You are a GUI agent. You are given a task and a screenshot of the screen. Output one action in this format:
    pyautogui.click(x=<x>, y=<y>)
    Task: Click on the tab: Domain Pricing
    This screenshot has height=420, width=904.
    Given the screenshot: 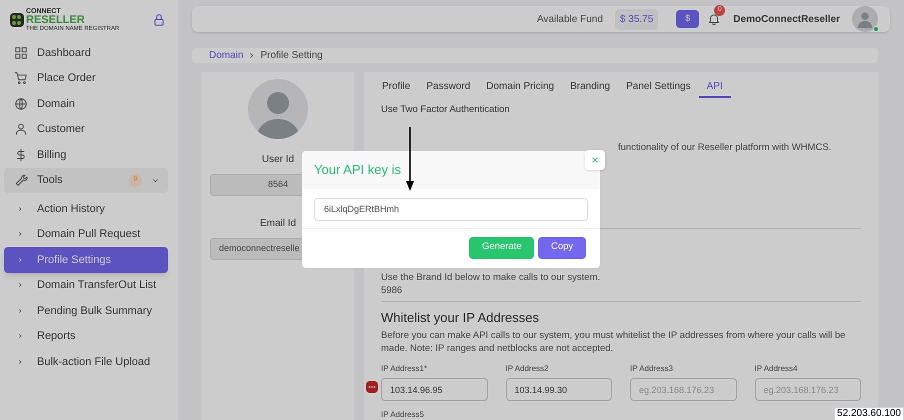 What is the action you would take?
    pyautogui.click(x=520, y=87)
    